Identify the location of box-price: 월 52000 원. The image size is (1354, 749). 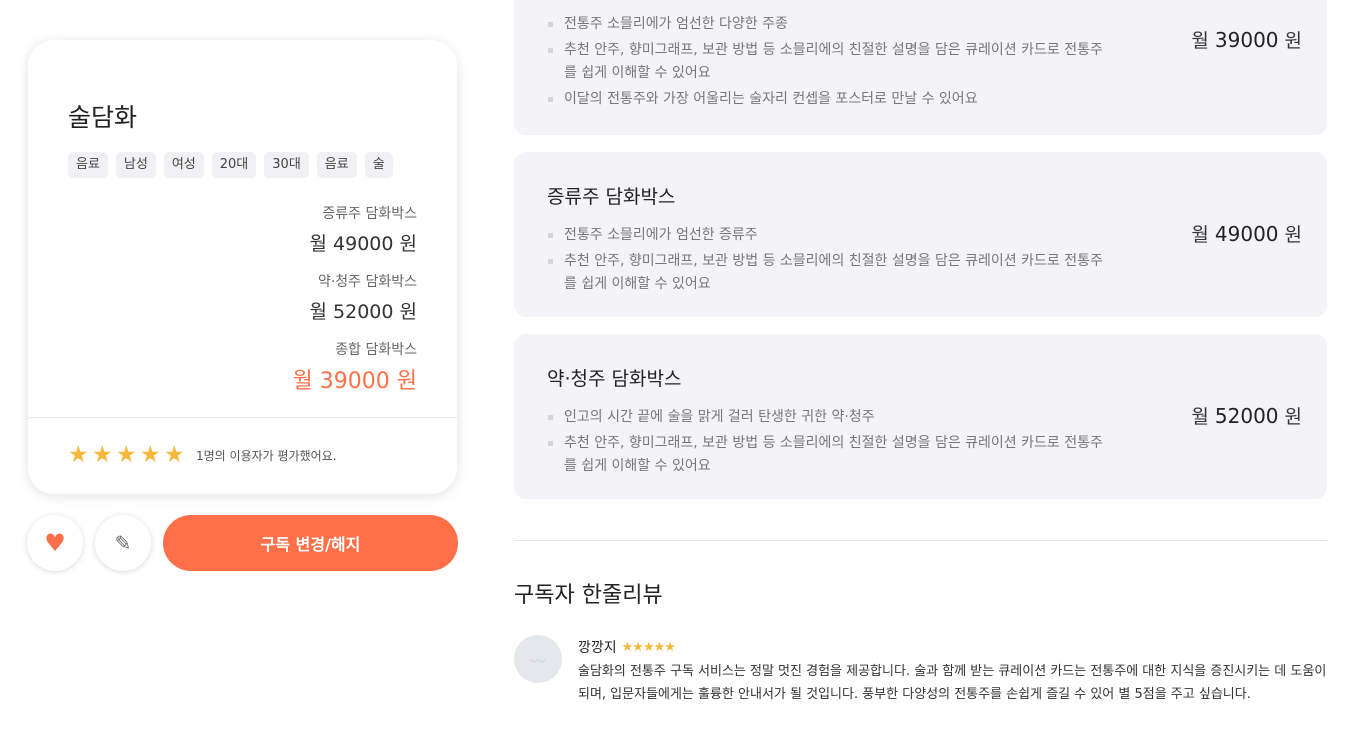
(1246, 415).